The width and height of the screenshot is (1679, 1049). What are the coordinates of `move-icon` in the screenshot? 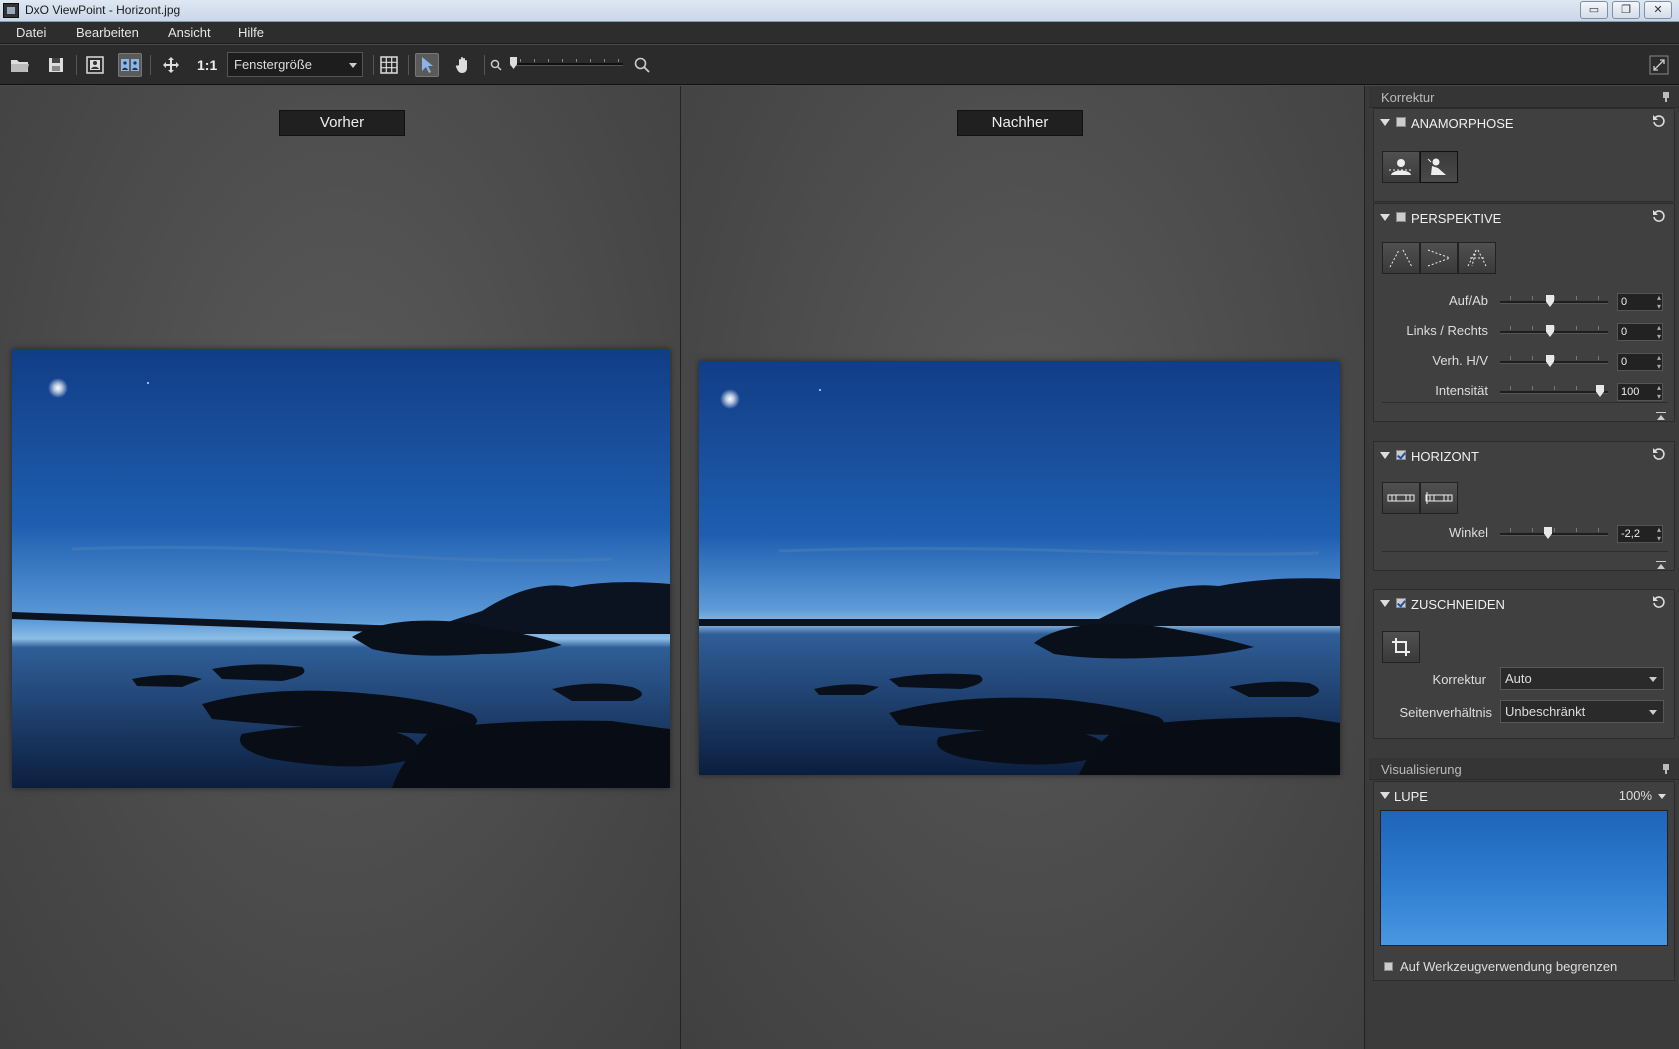 It's located at (171, 65).